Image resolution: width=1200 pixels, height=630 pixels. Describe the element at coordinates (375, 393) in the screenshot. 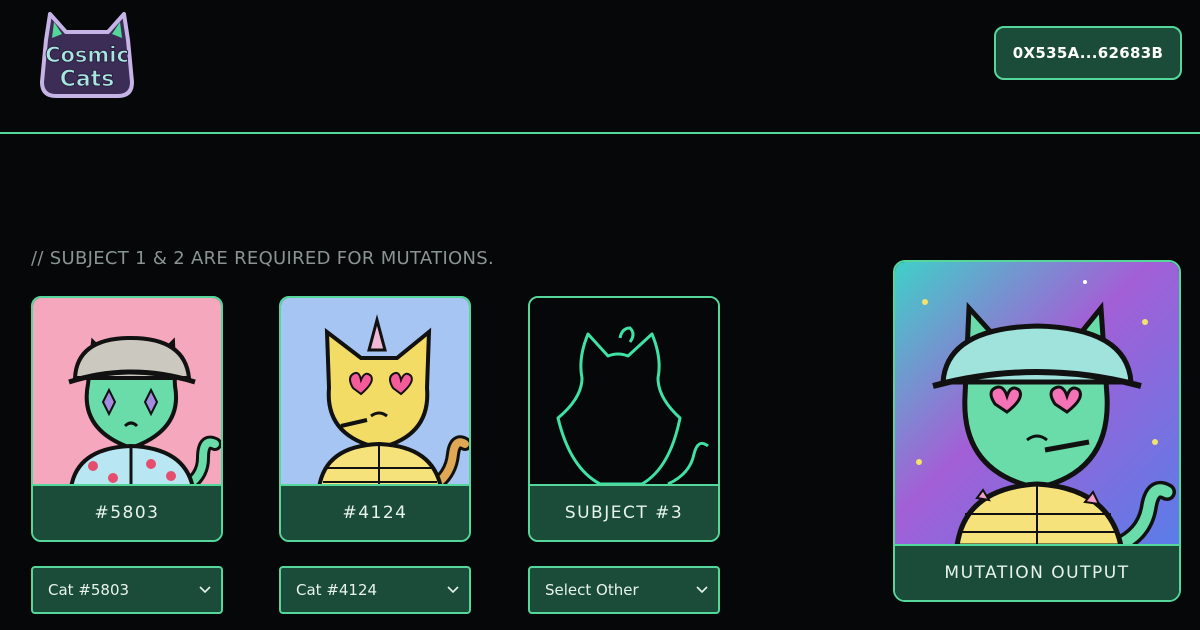

I see `cat-4124-image` at that location.